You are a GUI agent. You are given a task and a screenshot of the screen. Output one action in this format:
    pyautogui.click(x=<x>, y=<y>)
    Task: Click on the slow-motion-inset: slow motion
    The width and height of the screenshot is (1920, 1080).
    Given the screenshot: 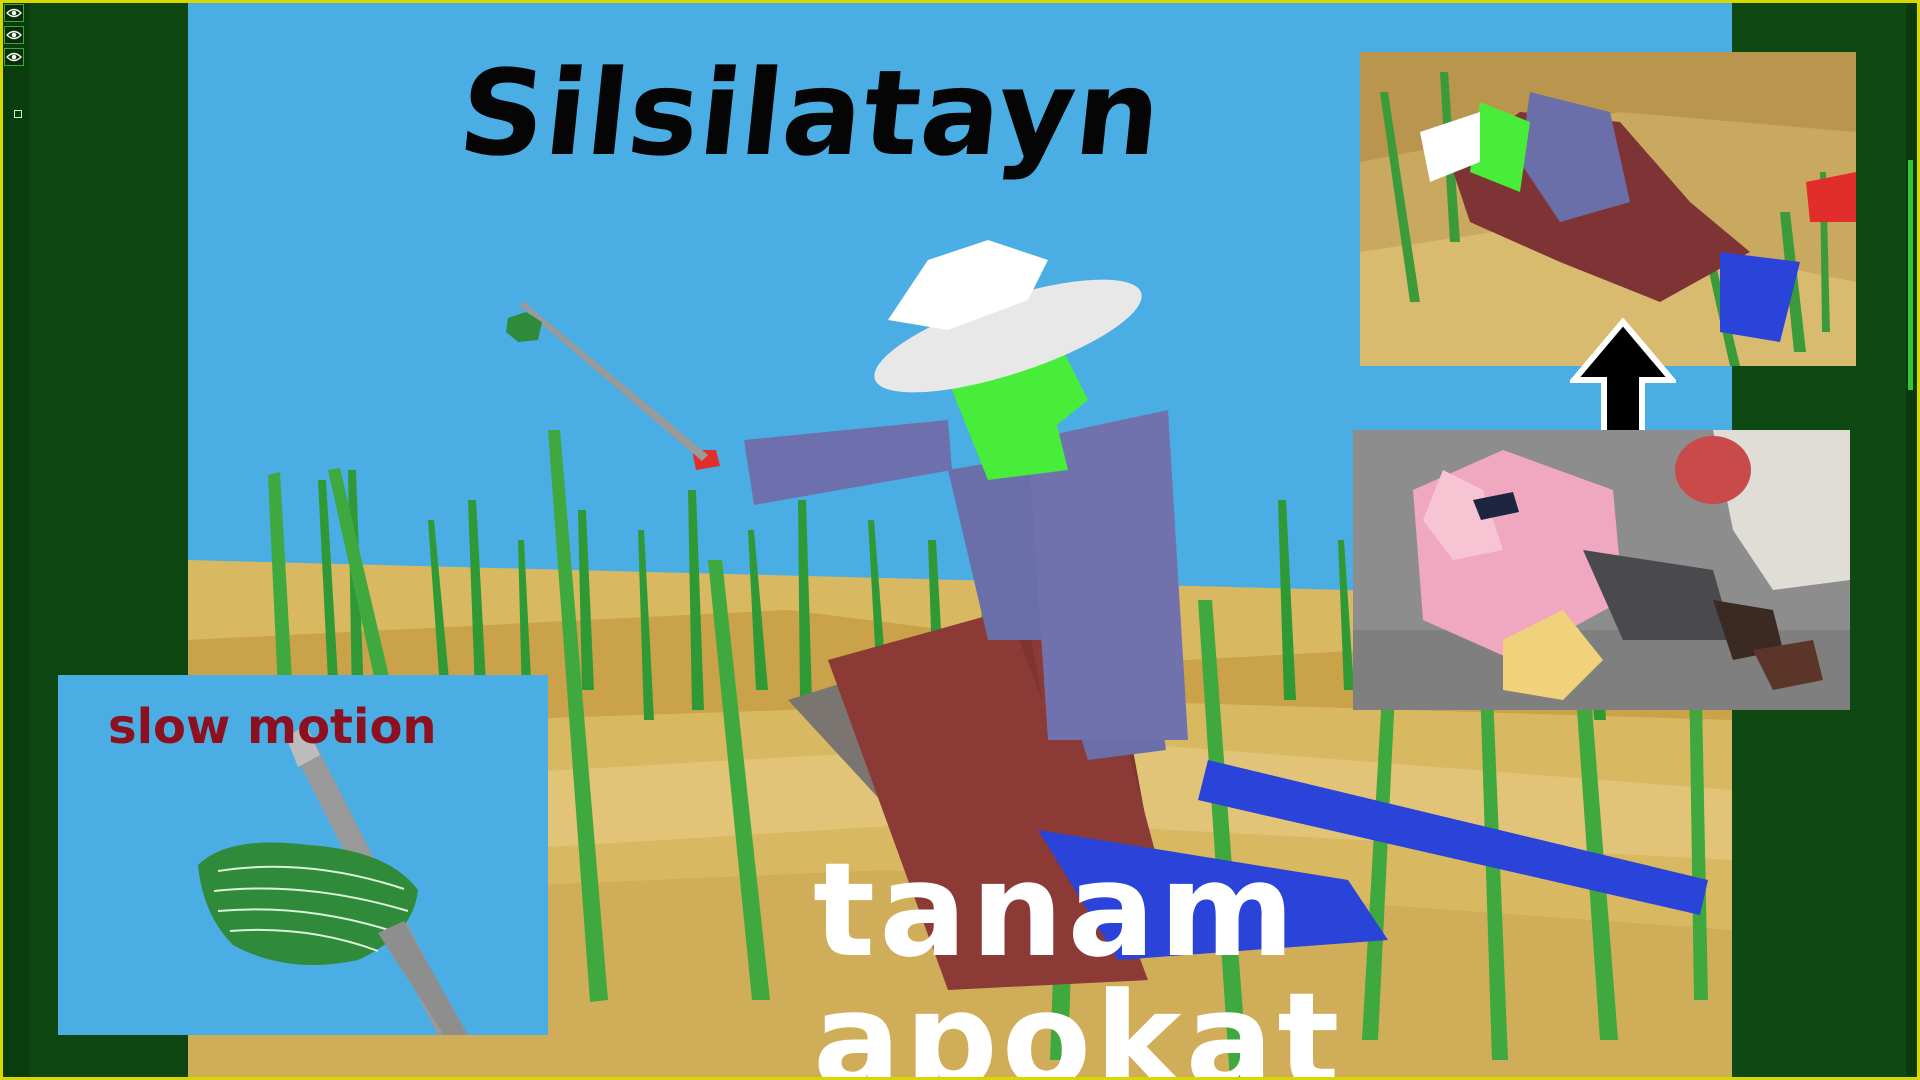 What is the action you would take?
    pyautogui.click(x=303, y=855)
    